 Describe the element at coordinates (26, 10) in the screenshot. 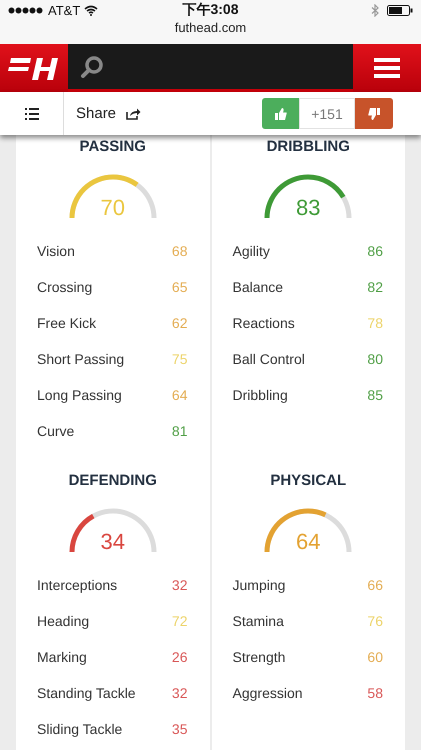

I see `signal-icon` at that location.